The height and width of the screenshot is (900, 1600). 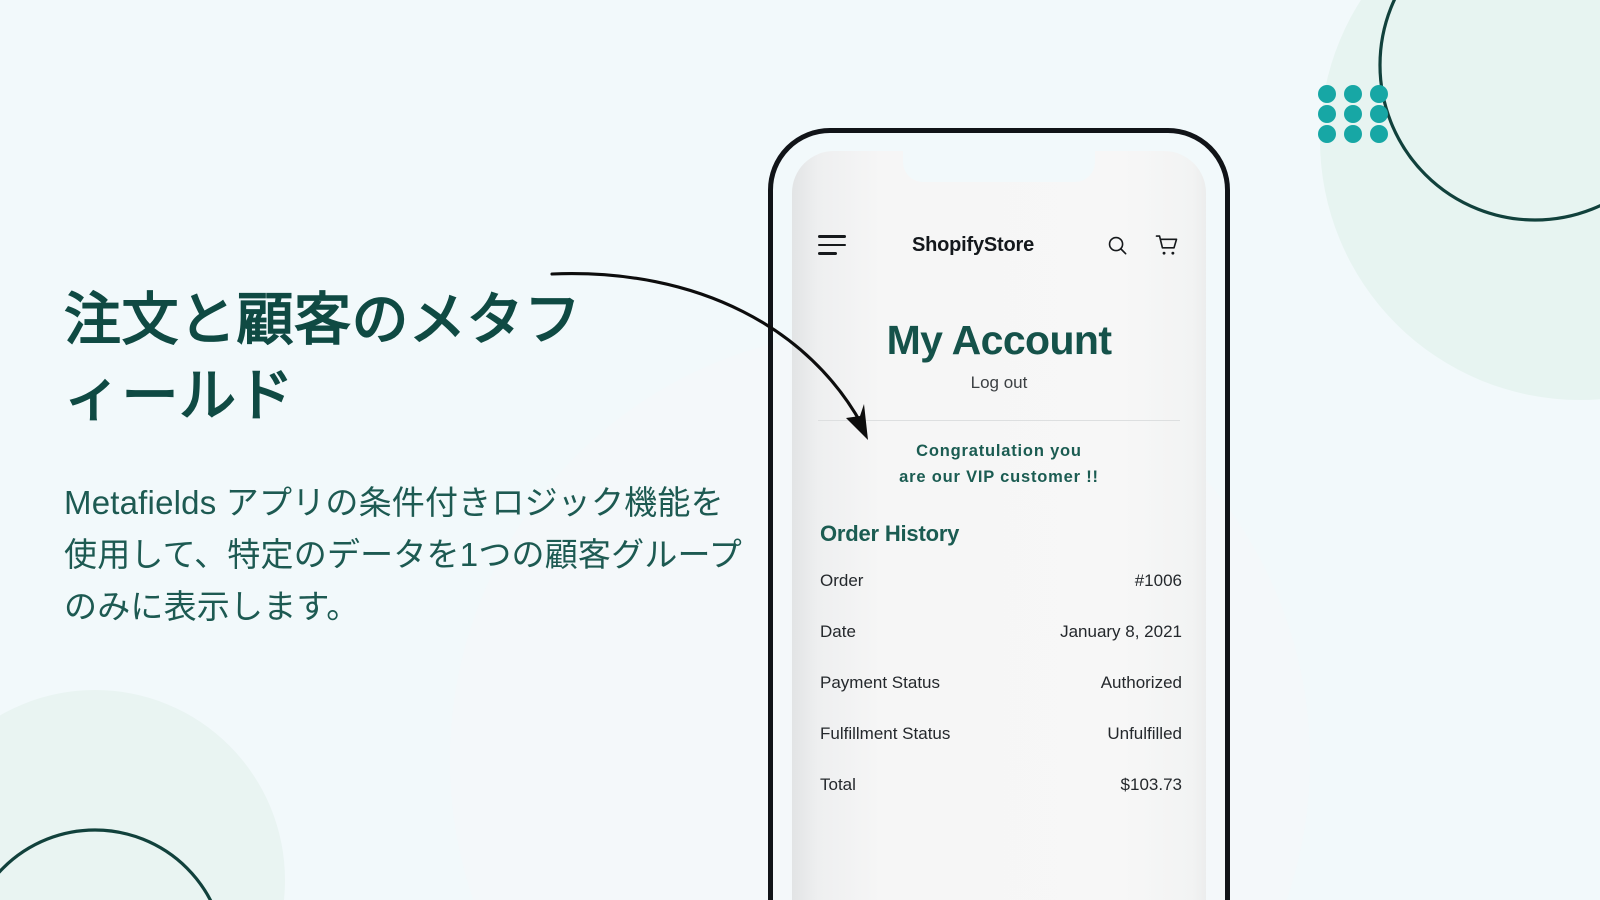 I want to click on section-divider, so click(x=999, y=420).